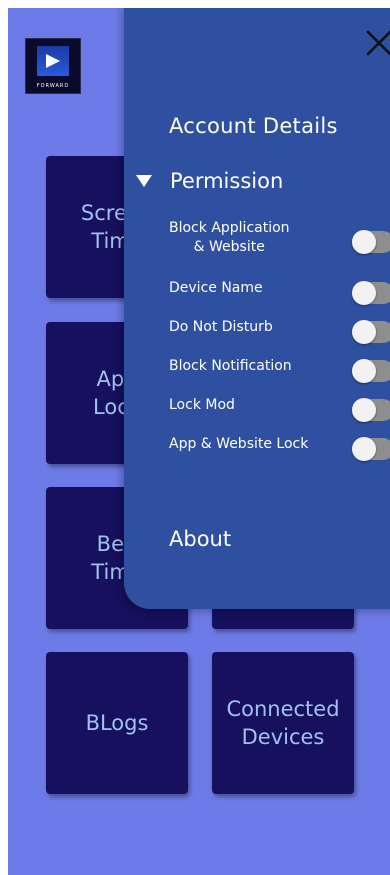 The width and height of the screenshot is (390, 875). Describe the element at coordinates (377, 43) in the screenshot. I see `close-icon` at that location.